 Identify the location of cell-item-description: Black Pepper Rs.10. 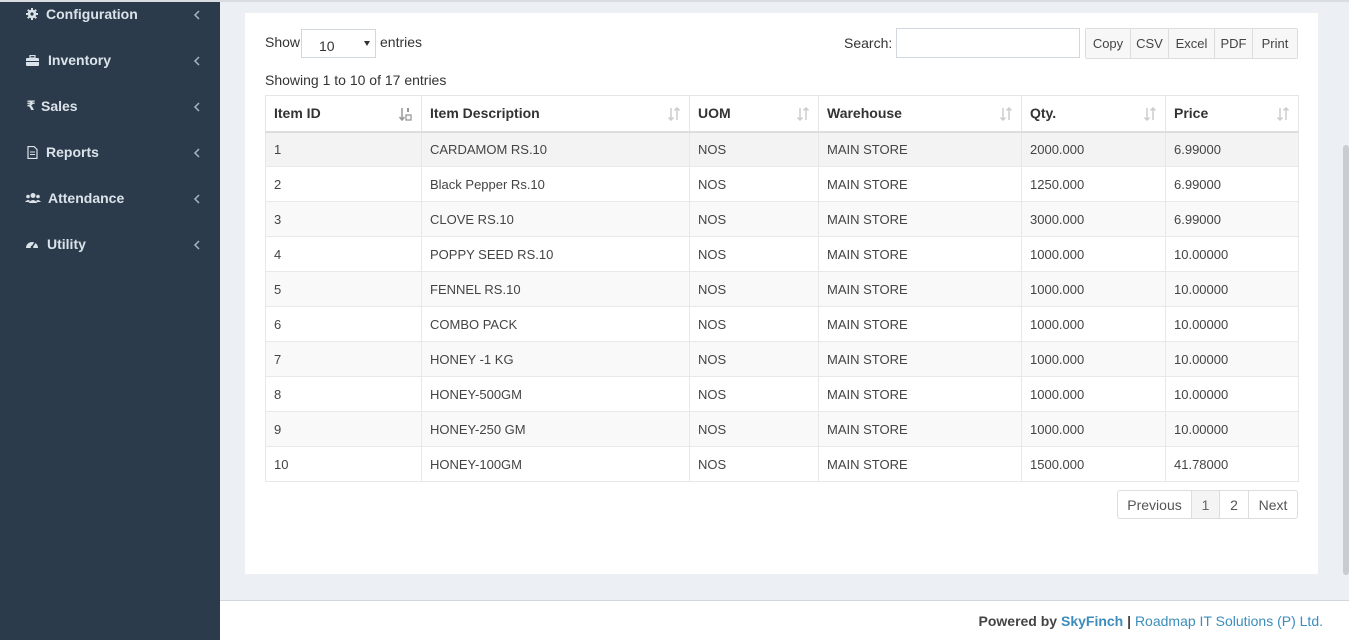
(555, 184).